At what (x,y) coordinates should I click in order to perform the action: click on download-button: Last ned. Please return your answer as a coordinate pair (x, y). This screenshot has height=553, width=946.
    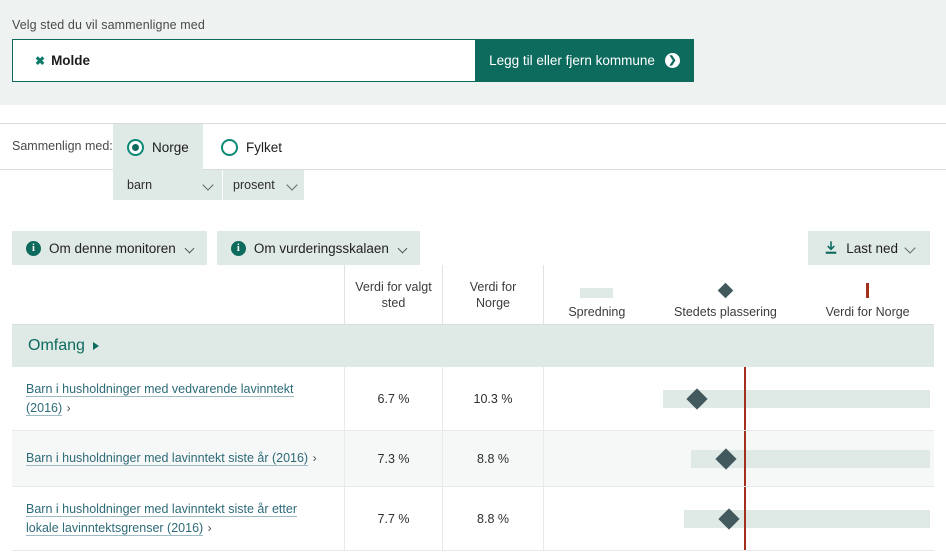
    Looking at the image, I should click on (869, 248).